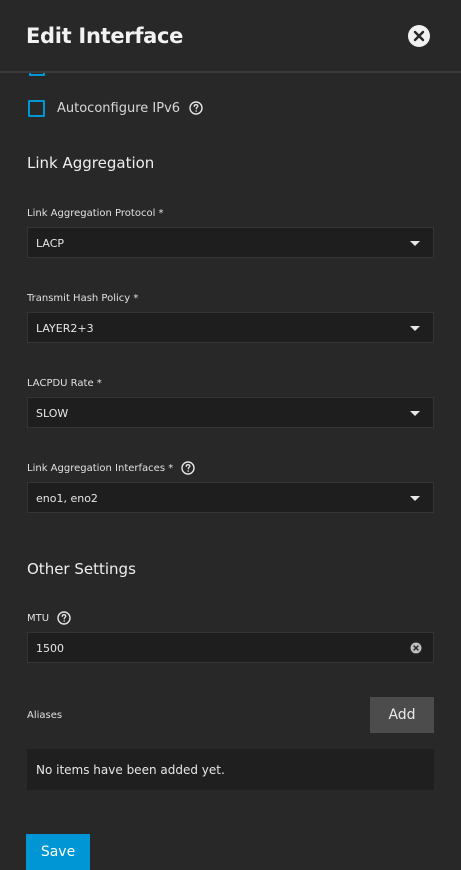  I want to click on hash-policy-label: Transmit Hash Policy *, so click(83, 298).